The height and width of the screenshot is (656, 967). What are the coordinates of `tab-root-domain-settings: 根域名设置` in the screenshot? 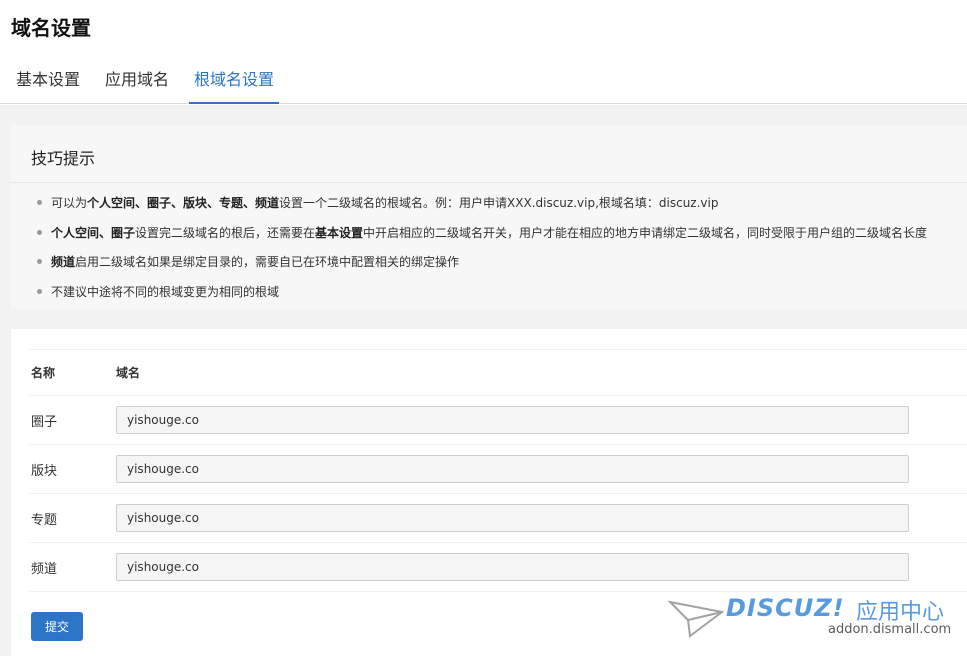 It's located at (234, 85).